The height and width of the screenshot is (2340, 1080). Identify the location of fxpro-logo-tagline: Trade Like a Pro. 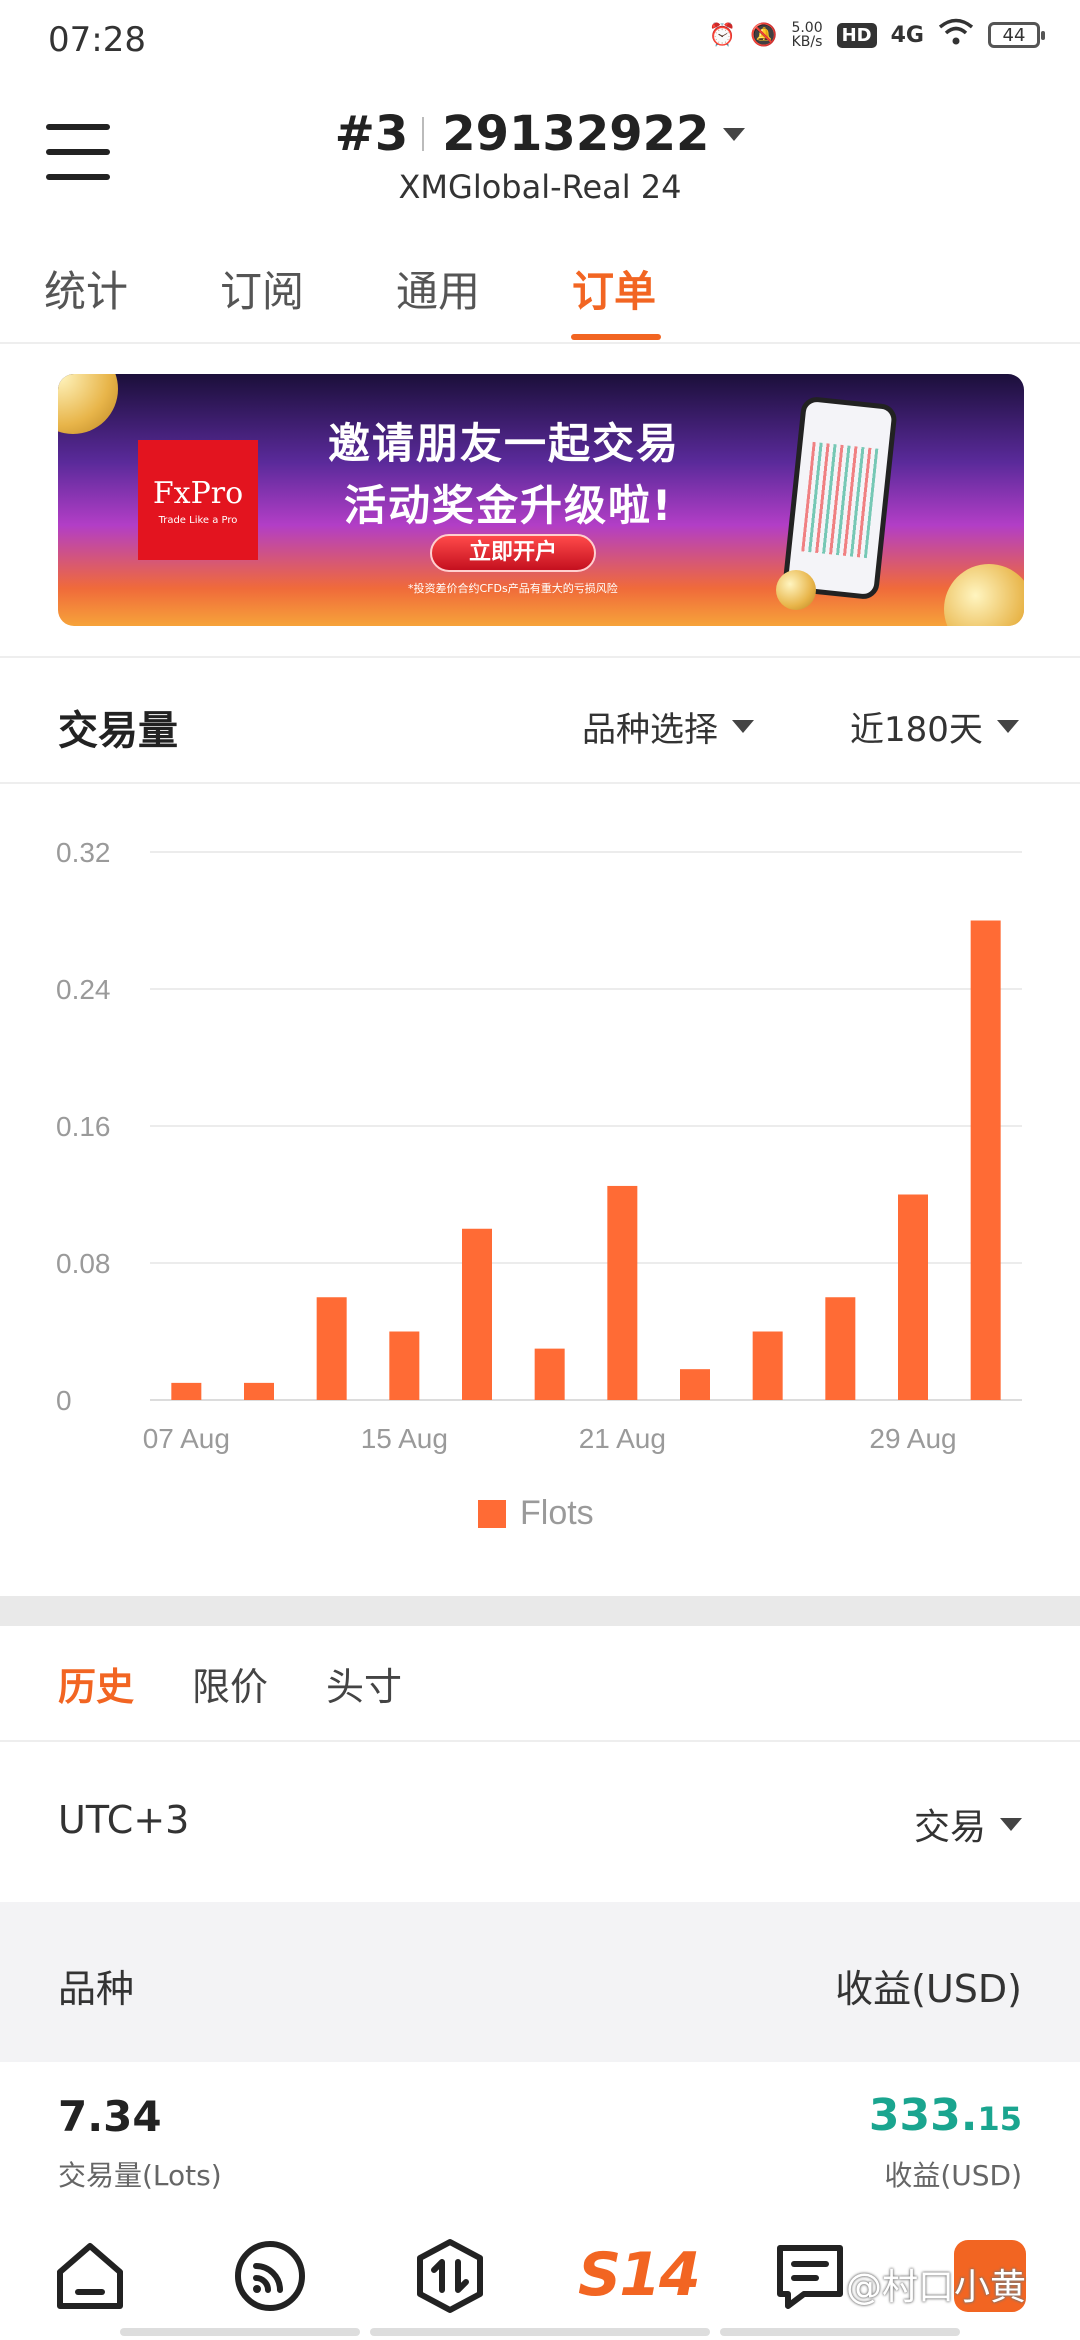
(198, 520).